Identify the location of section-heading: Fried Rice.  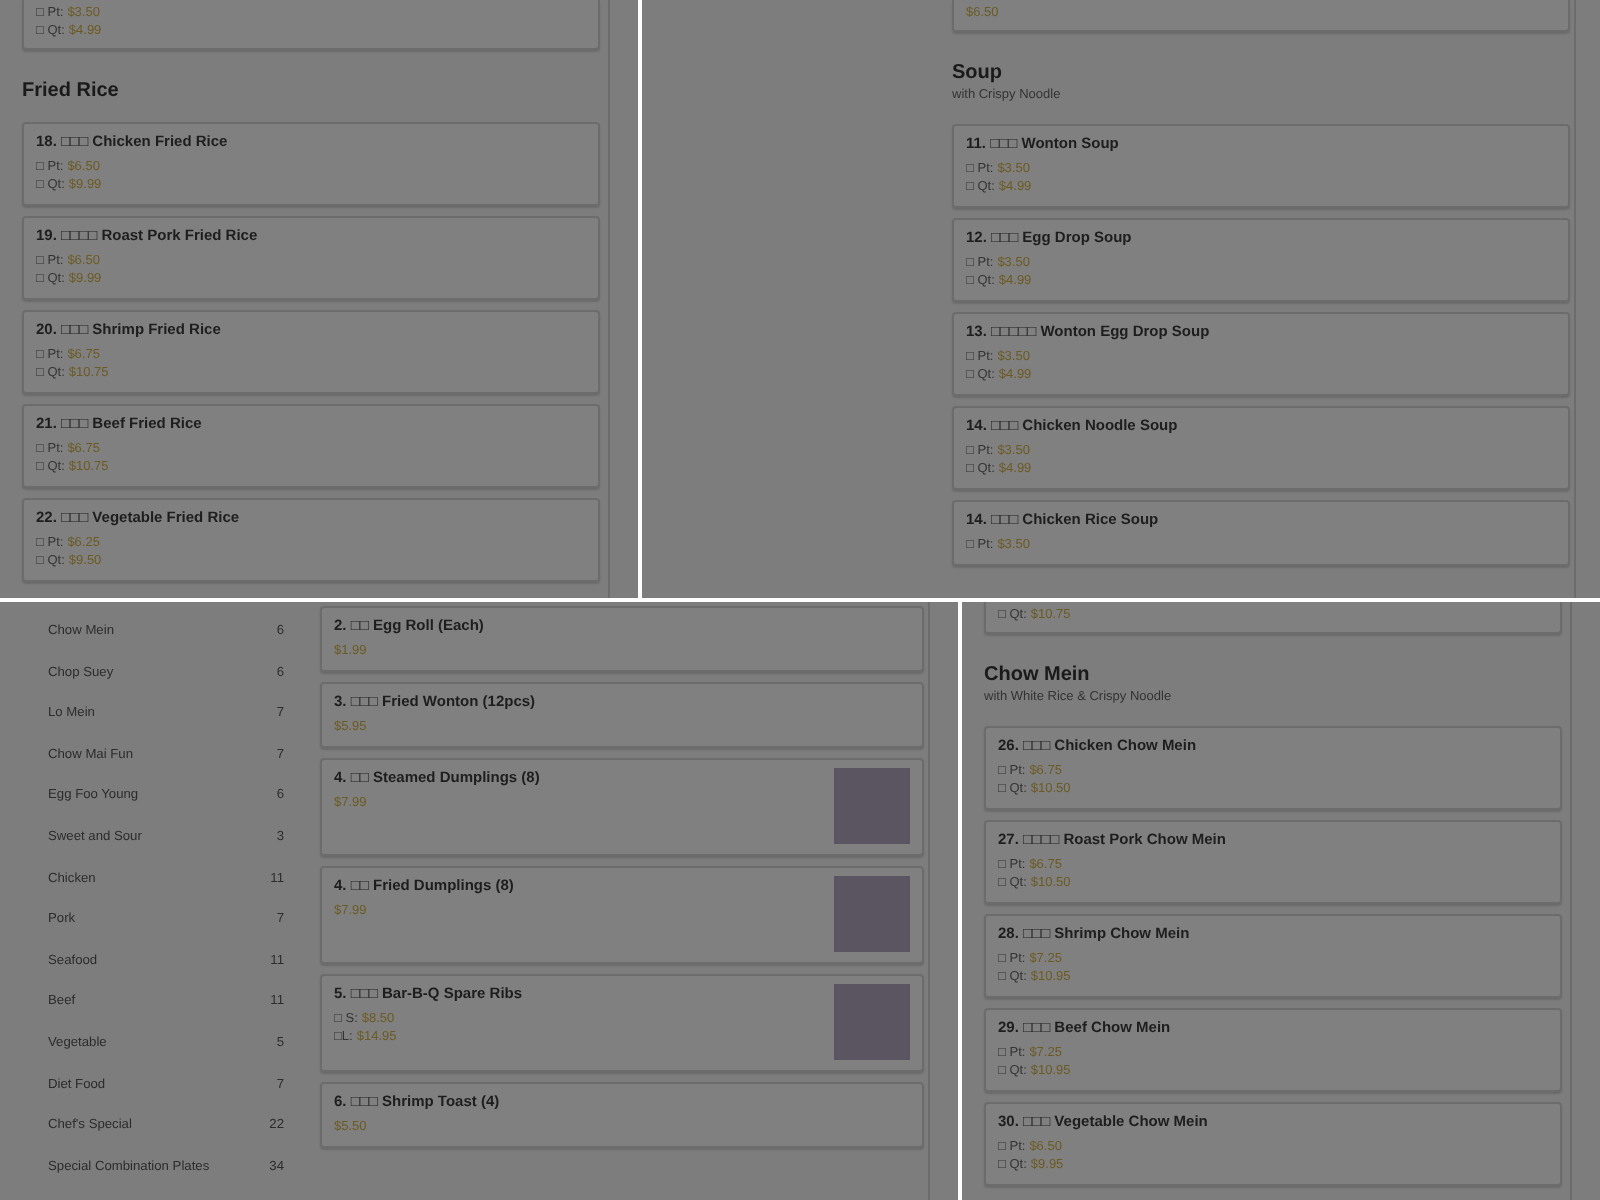
(71, 91).